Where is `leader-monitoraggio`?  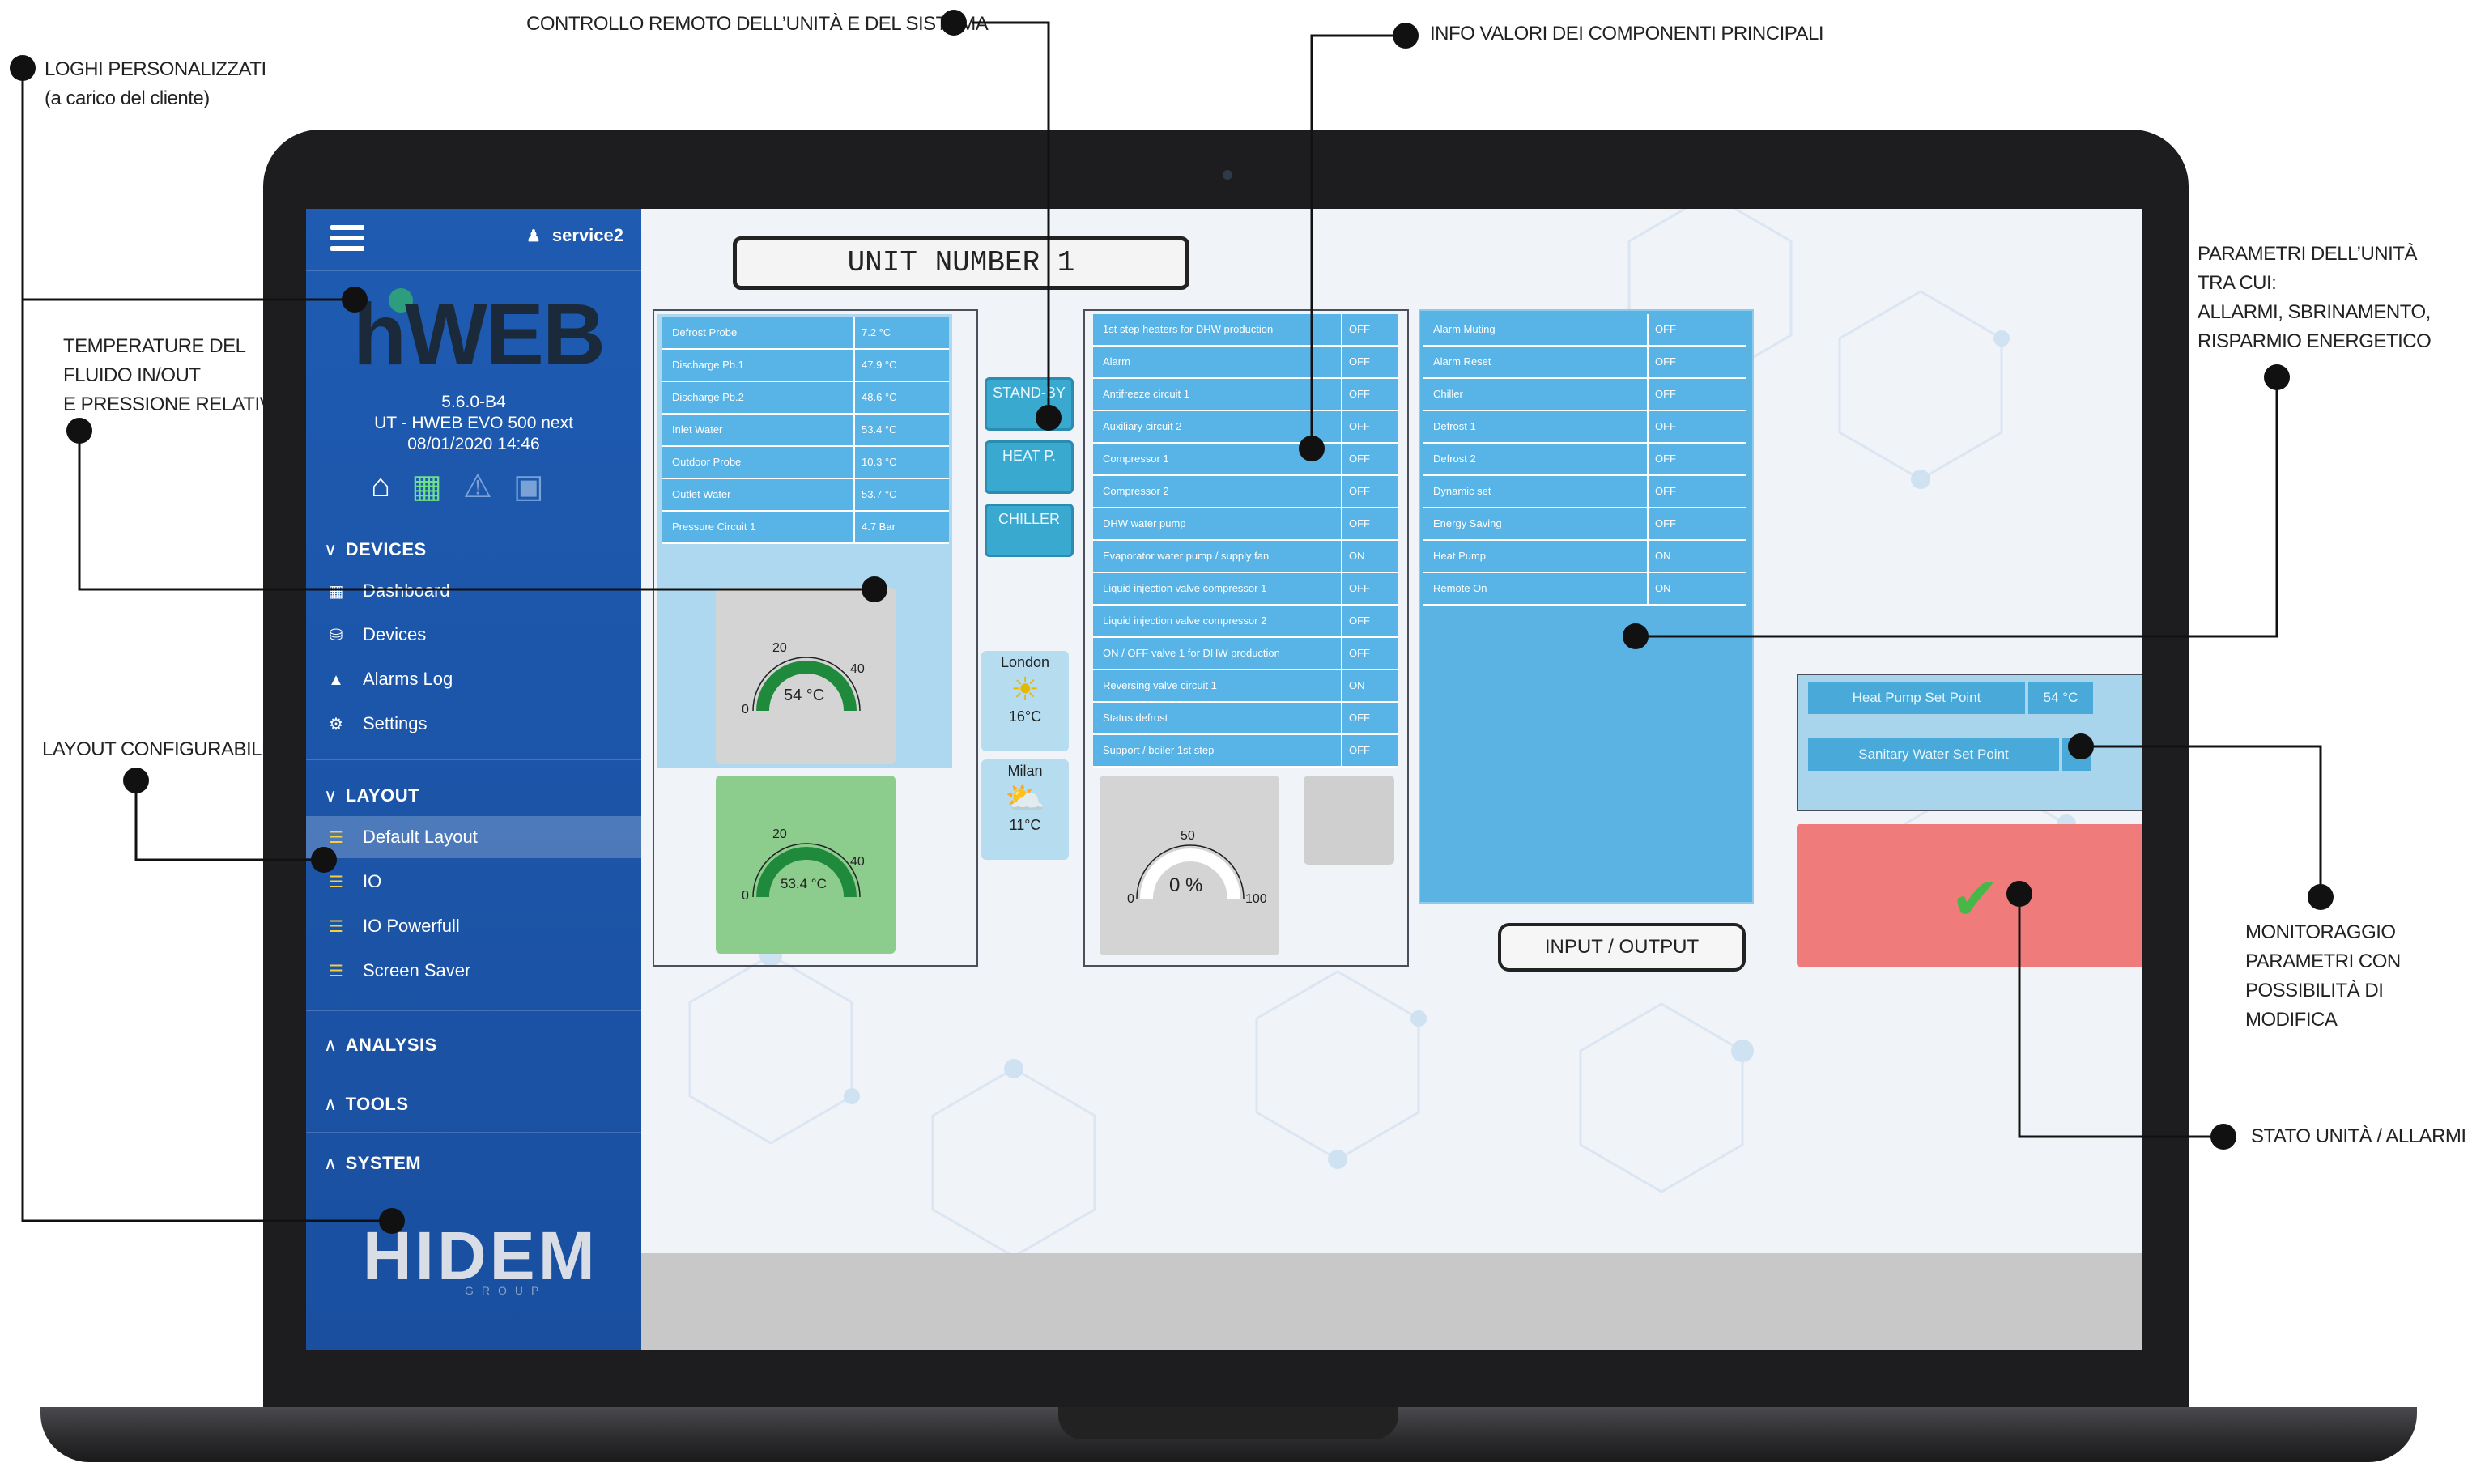
leader-monitoraggio is located at coordinates (2201, 821).